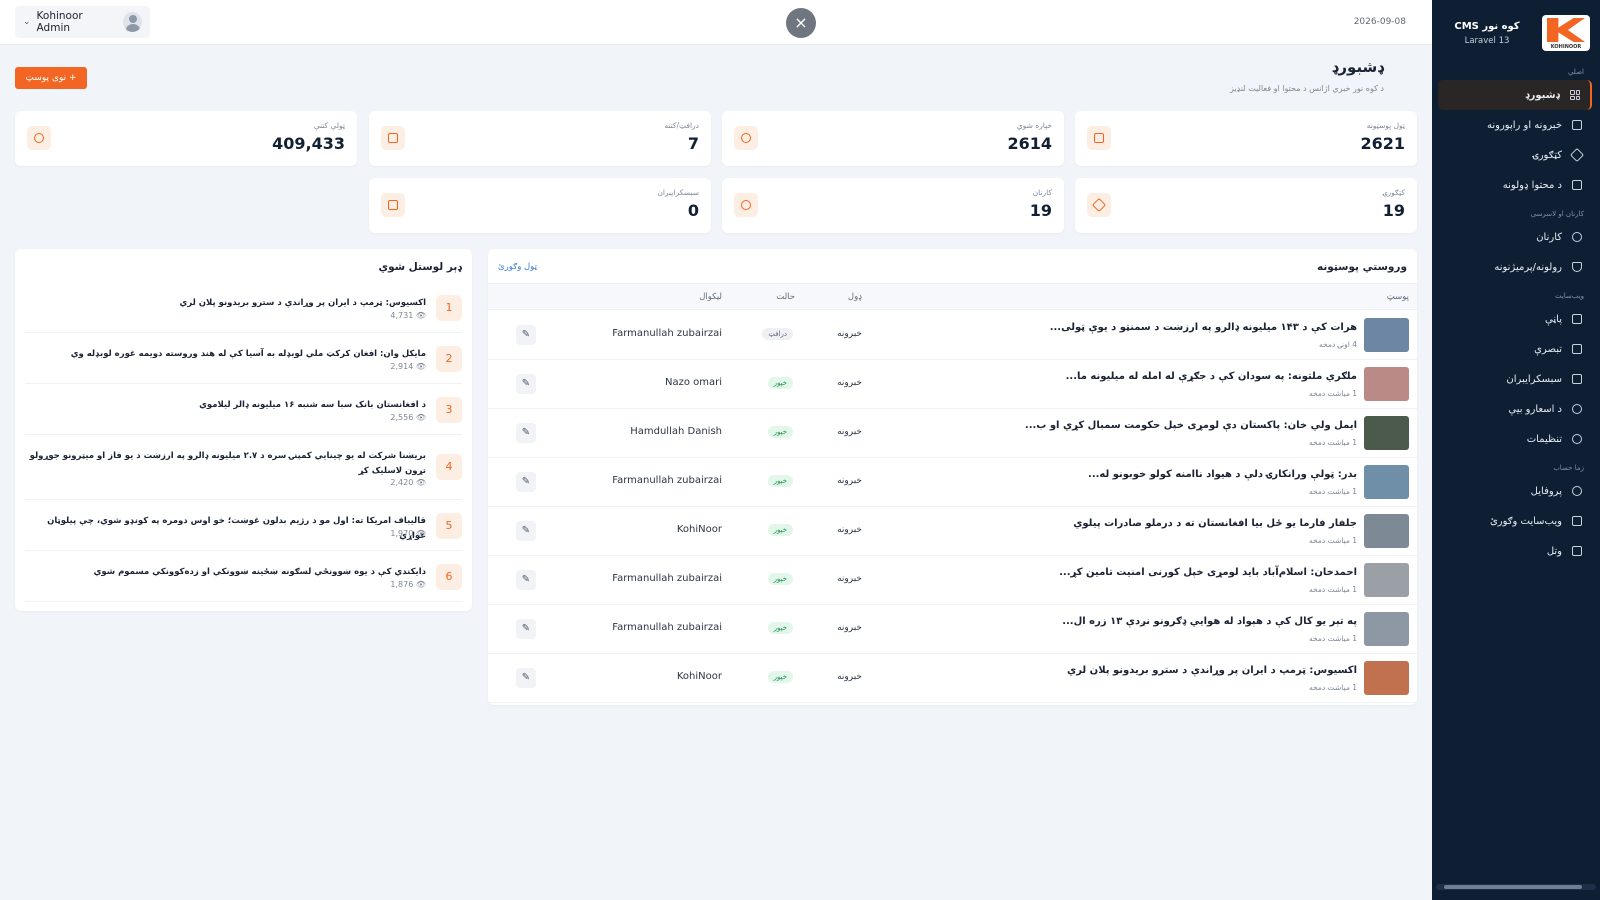  I want to click on see-all-link: ټول وګورئ, so click(517, 267).